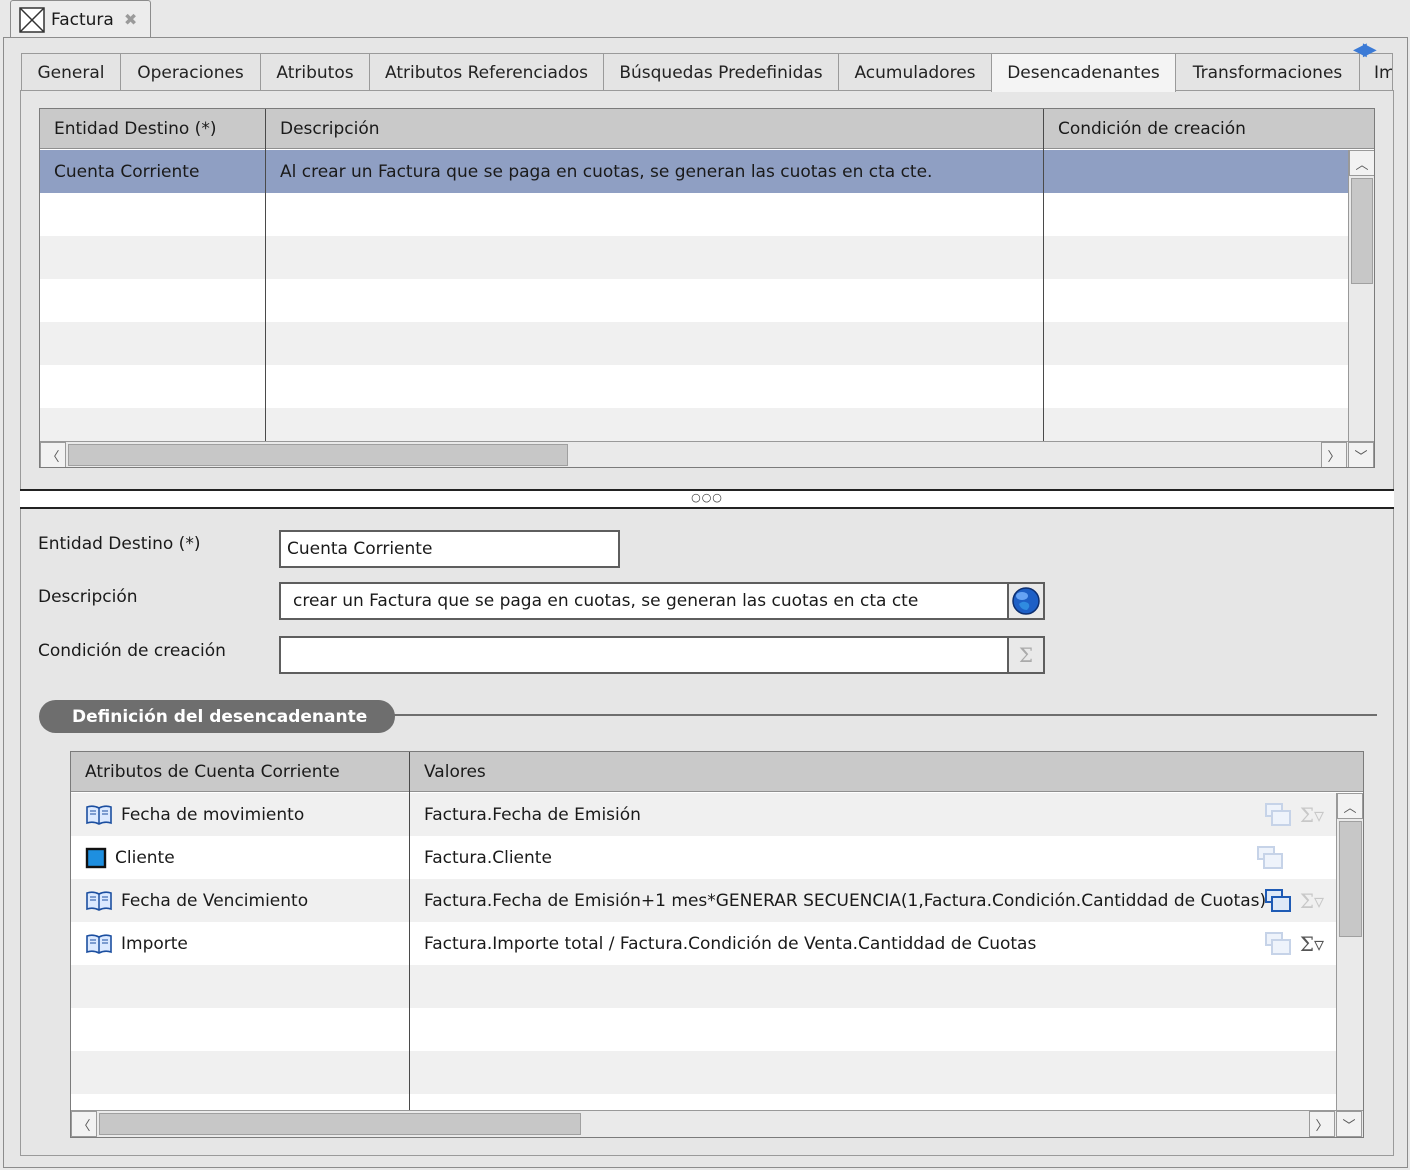 The width and height of the screenshot is (1410, 1170). I want to click on attr-label: Fecha de Vencimiento, so click(215, 900).